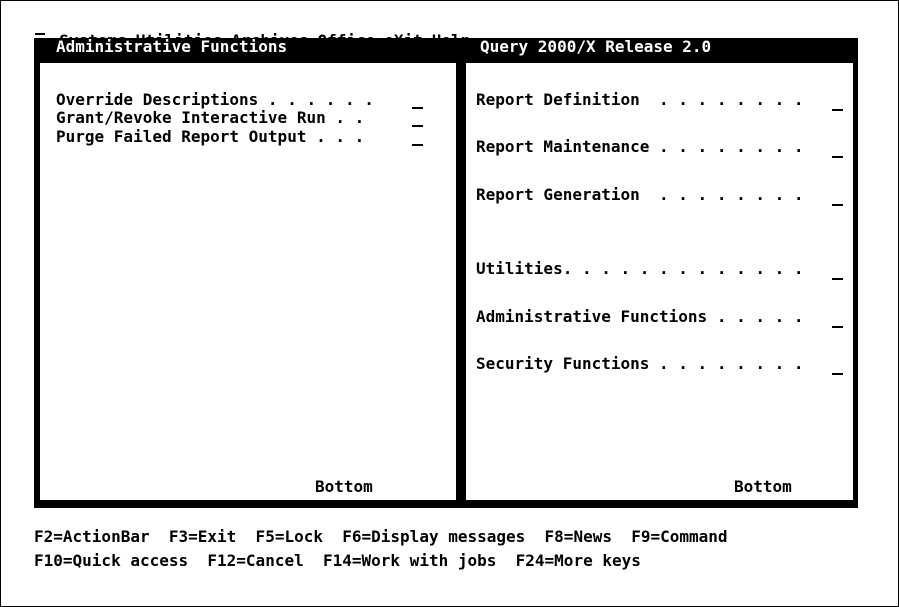 The image size is (899, 607). I want to click on right-panel-bottom-indicator: Bottom, so click(763, 486).